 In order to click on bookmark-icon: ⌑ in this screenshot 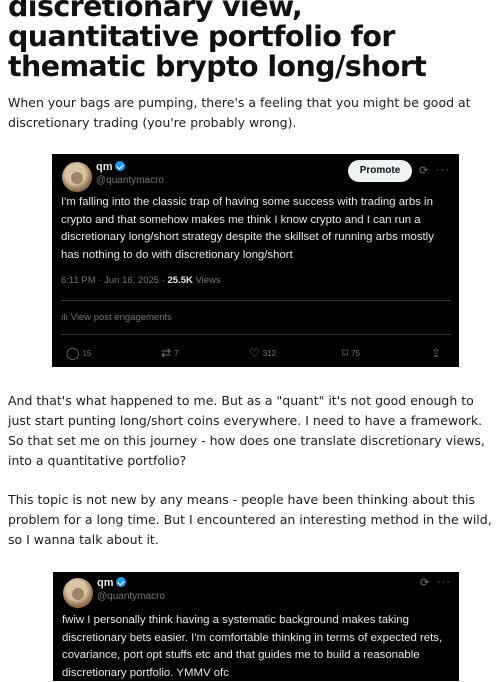, I will do `click(345, 353)`.